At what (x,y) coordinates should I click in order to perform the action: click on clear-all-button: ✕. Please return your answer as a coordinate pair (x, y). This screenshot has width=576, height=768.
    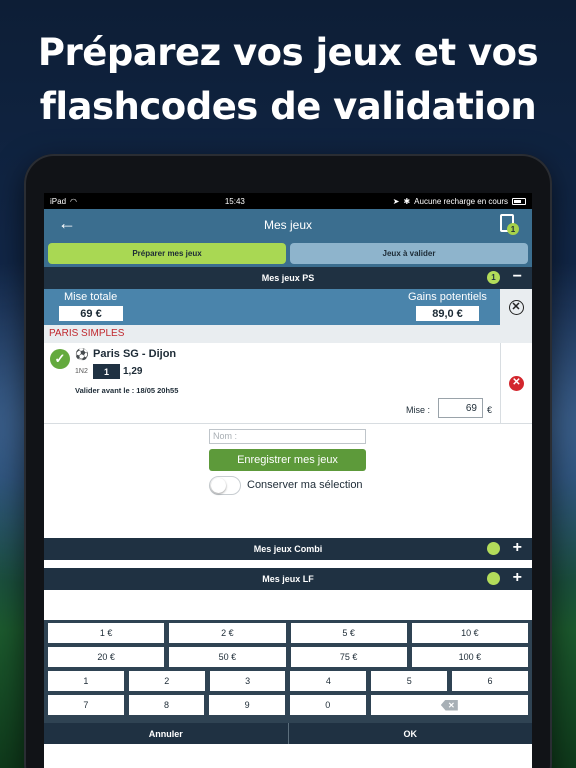
    Looking at the image, I should click on (516, 307).